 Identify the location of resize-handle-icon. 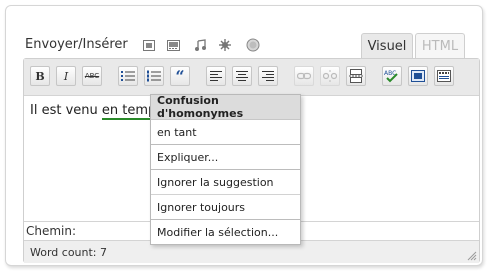
(472, 256).